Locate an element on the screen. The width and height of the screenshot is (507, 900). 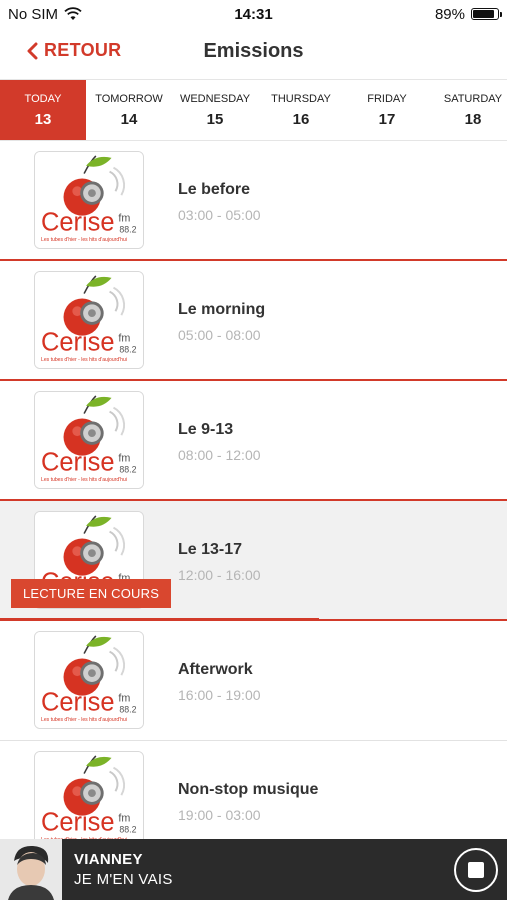
day-number: 13 is located at coordinates (43, 119).